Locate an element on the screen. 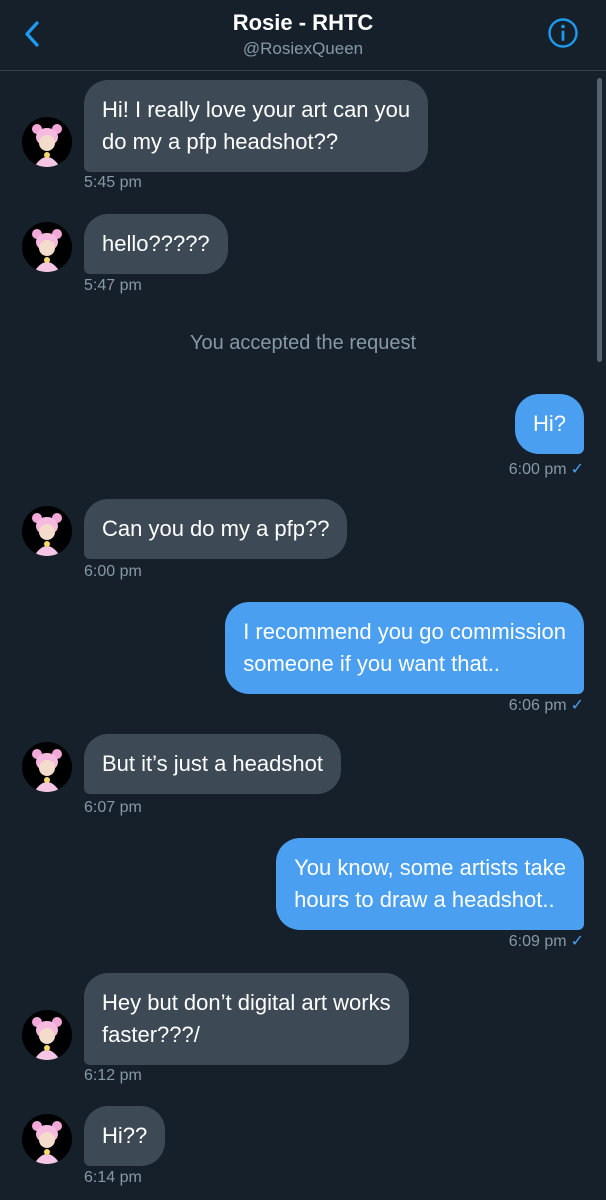 The height and width of the screenshot is (1200, 606). message-bubble-outgoing: Hi? is located at coordinates (549, 424).